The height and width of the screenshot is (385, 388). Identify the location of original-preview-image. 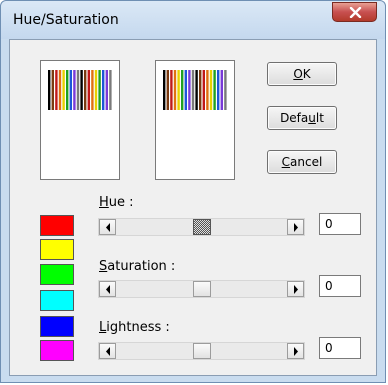
(80, 90).